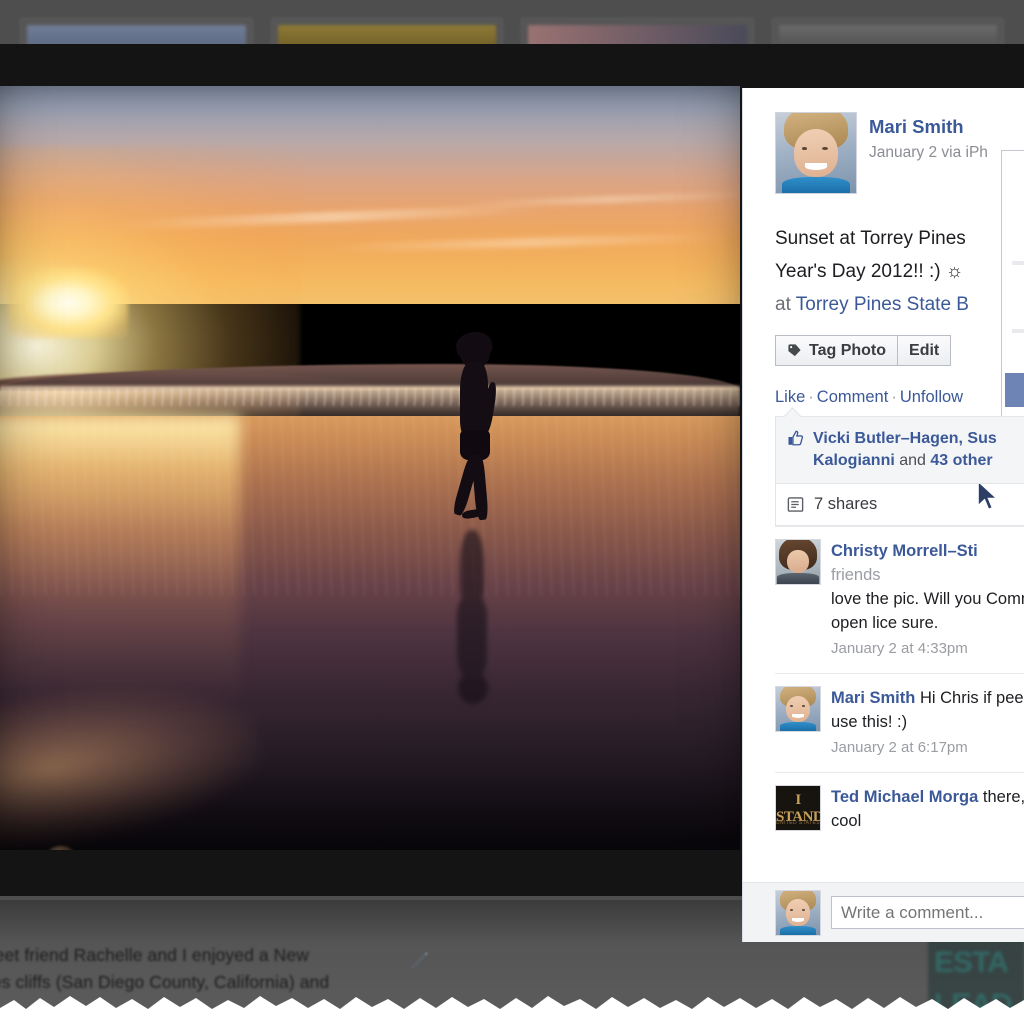  What do you see at coordinates (905, 438) in the screenshot?
I see `likes-line-1: Vicki Butler–Hagen, Sus` at bounding box center [905, 438].